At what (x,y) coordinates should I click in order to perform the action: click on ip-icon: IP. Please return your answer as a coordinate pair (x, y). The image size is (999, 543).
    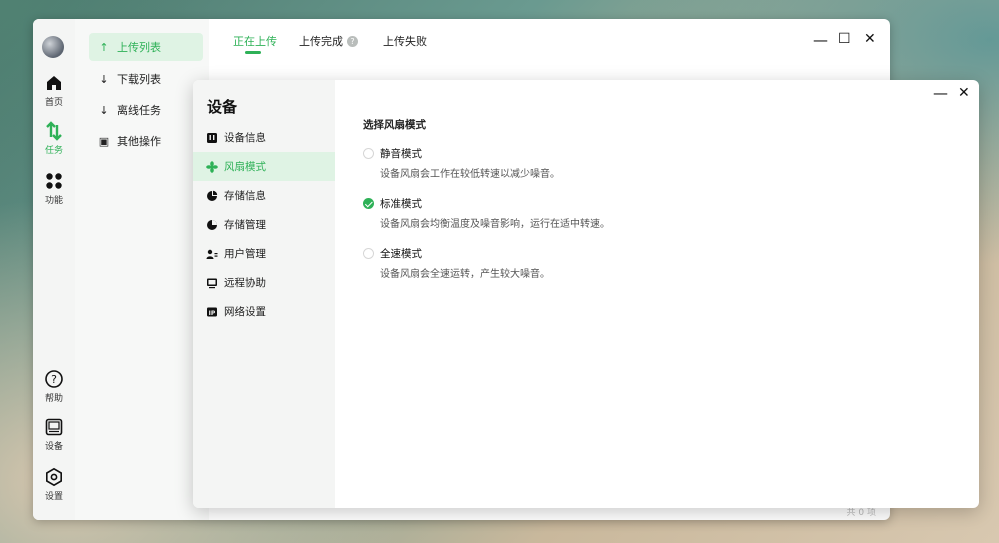
    Looking at the image, I should click on (212, 311).